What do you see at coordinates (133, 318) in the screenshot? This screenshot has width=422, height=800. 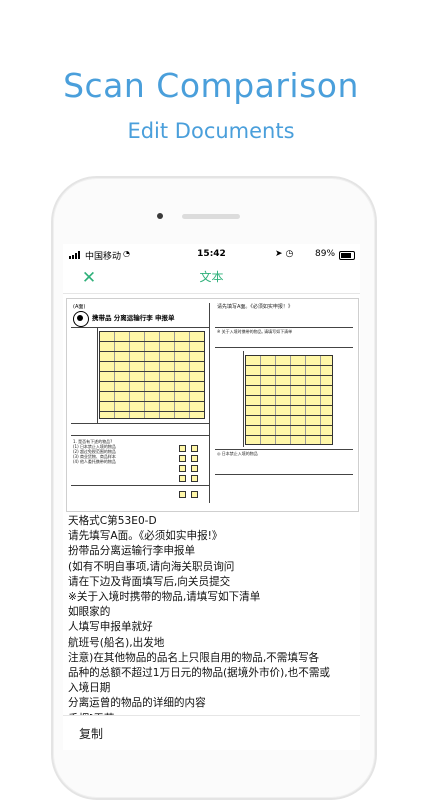 I see `form-title: 携带品 分离运输行李 申报单` at bounding box center [133, 318].